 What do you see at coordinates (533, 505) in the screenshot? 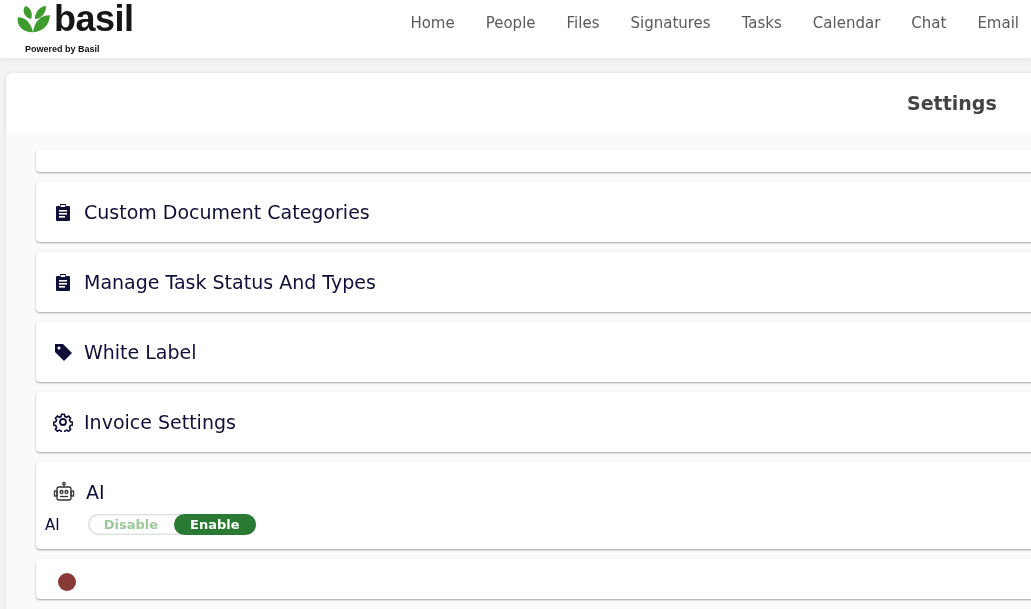
I see `settings-section: AI AI Disable Enable` at bounding box center [533, 505].